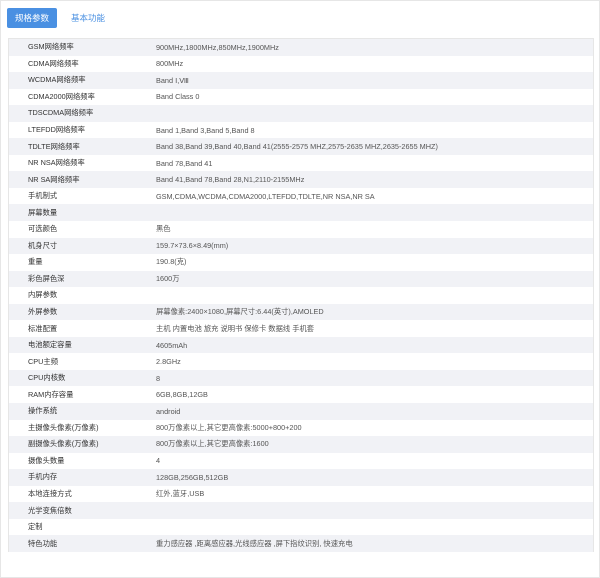  What do you see at coordinates (301, 279) in the screenshot?
I see `spec-row: 彩色屏色深 1600万` at bounding box center [301, 279].